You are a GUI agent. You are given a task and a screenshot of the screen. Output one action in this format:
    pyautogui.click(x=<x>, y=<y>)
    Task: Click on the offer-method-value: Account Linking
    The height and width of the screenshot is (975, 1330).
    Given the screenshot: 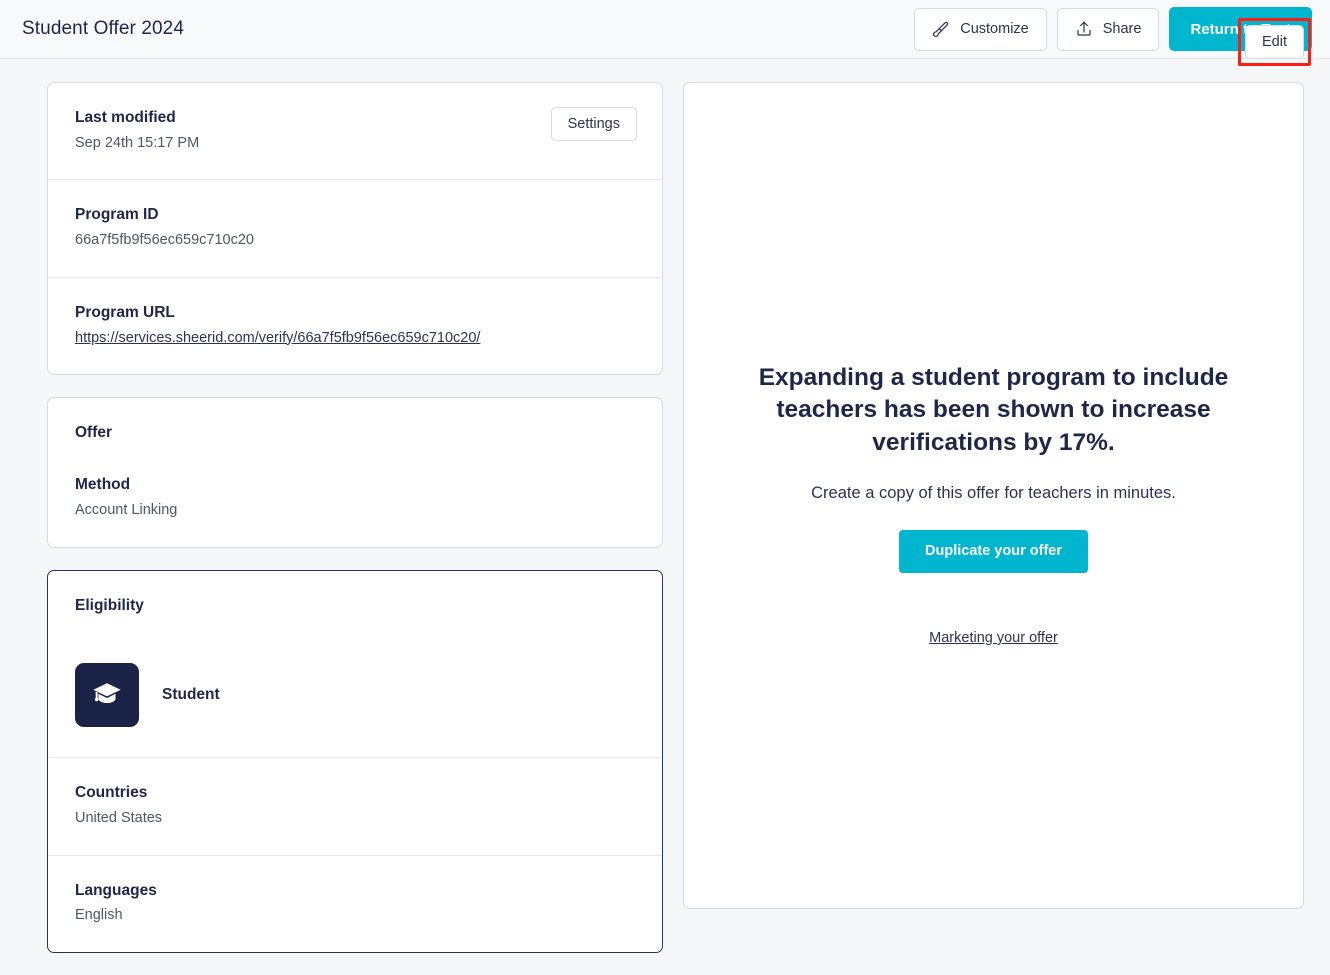 What is the action you would take?
    pyautogui.click(x=126, y=509)
    